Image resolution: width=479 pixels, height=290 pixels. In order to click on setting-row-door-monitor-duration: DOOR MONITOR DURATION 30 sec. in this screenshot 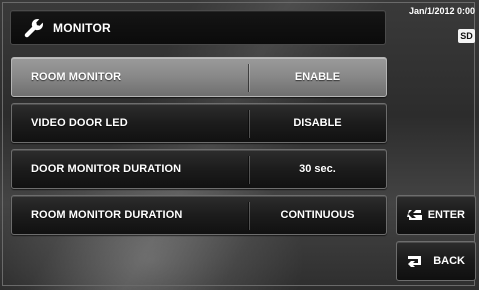, I will do `click(199, 169)`.